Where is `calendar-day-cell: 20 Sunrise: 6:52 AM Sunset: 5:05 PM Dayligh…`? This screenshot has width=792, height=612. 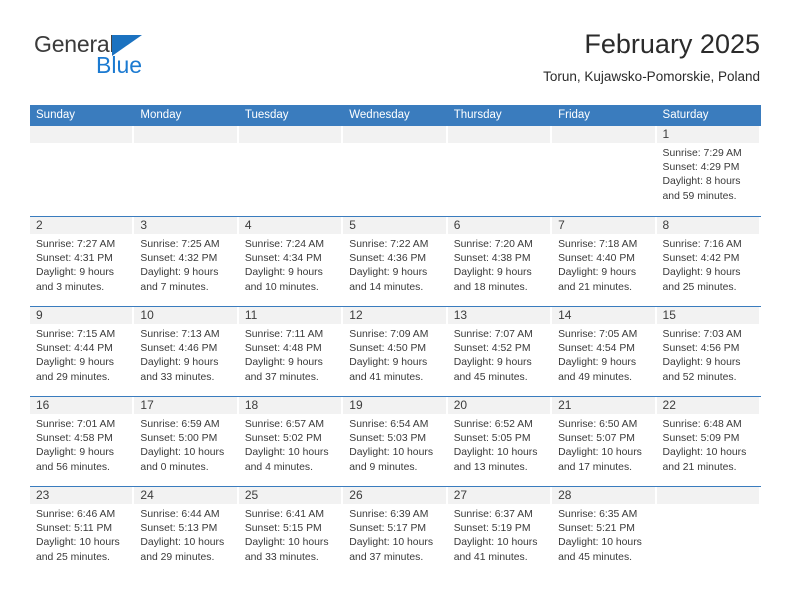 calendar-day-cell: 20 Sunrise: 6:52 AM Sunset: 5:05 PM Dayligh… is located at coordinates (499, 441).